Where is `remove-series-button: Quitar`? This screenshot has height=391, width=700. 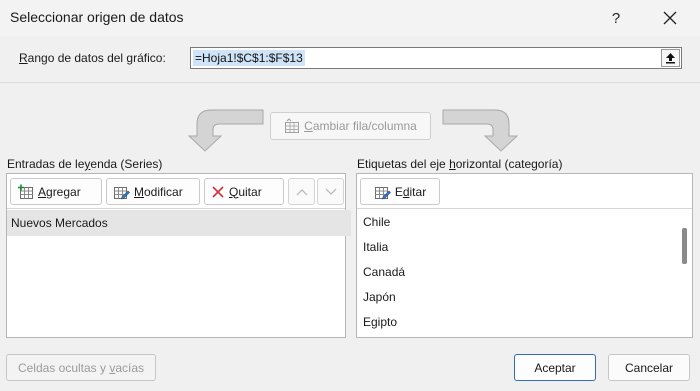 remove-series-button: Quitar is located at coordinates (244, 191).